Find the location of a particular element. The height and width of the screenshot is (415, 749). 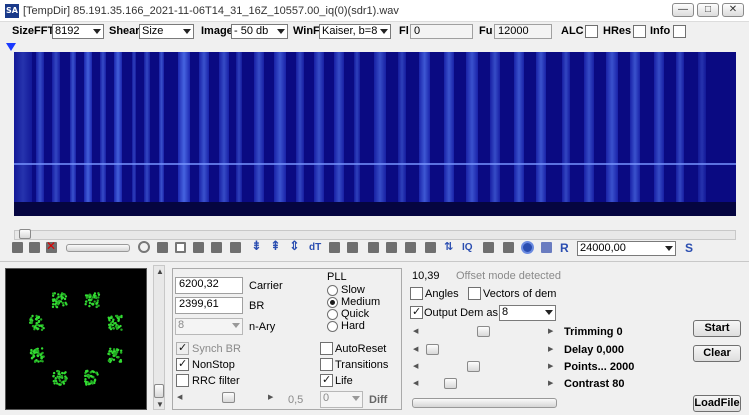

frequency-marker-icon is located at coordinates (11, 47).